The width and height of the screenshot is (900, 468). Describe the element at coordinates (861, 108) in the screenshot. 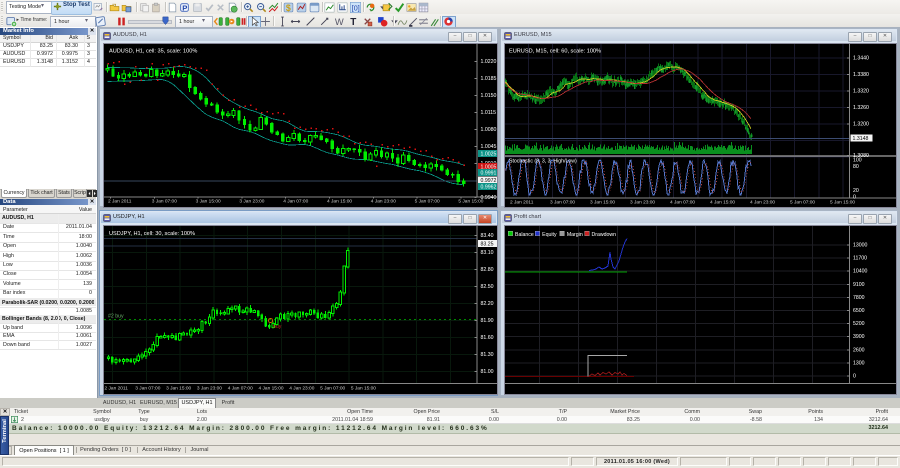

I see `svg-text: 1.3260` at that location.